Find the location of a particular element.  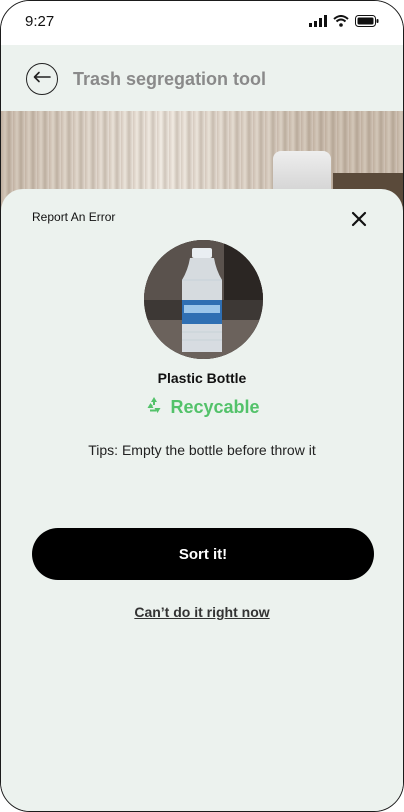

status-time: 9:27 is located at coordinates (40, 21).